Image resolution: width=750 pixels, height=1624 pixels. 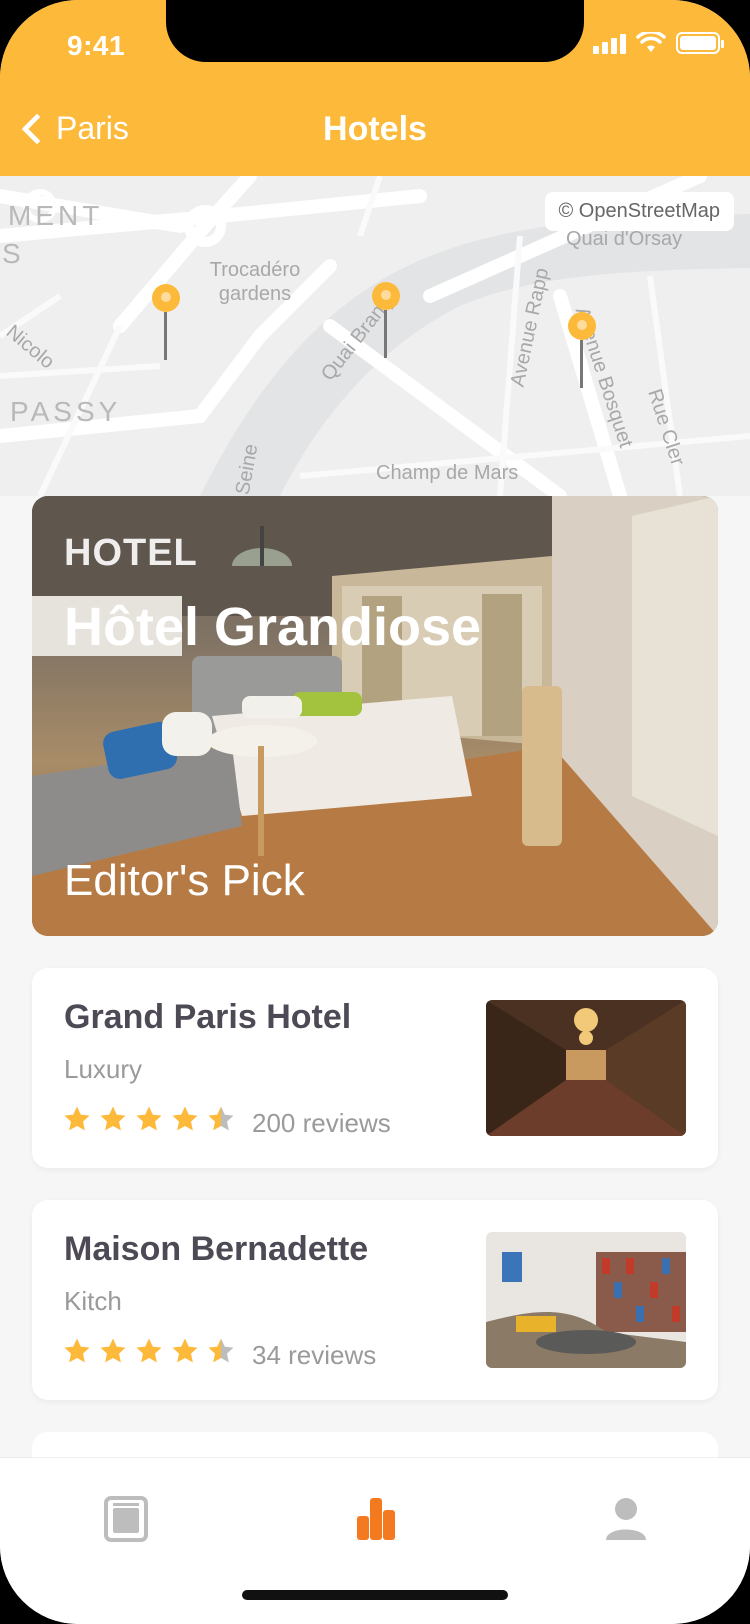 What do you see at coordinates (273, 627) in the screenshot?
I see `featured-title: Hôtel Grandiose` at bounding box center [273, 627].